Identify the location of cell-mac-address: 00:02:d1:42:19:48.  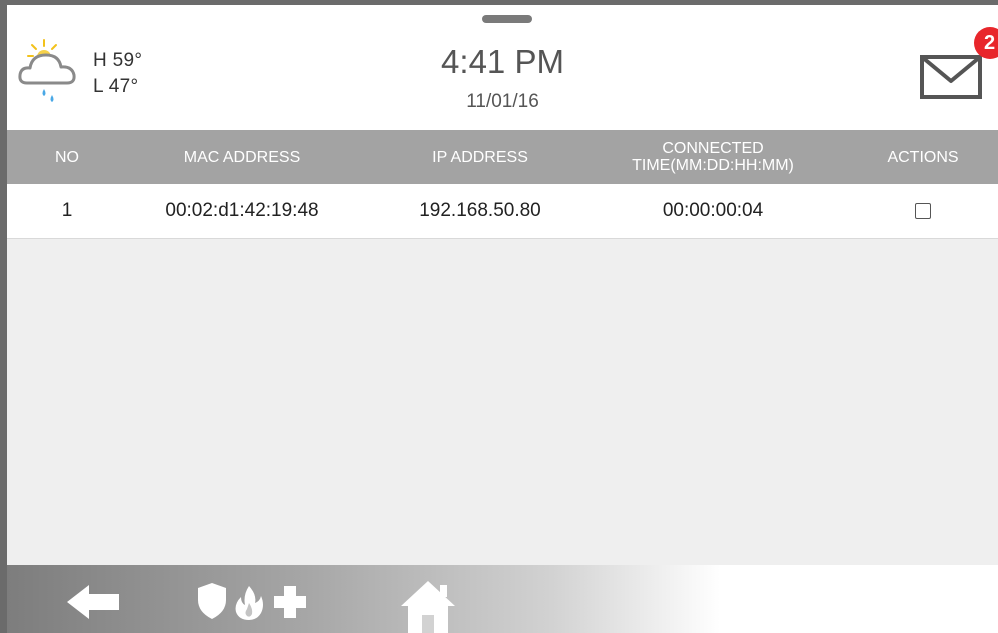
(242, 210).